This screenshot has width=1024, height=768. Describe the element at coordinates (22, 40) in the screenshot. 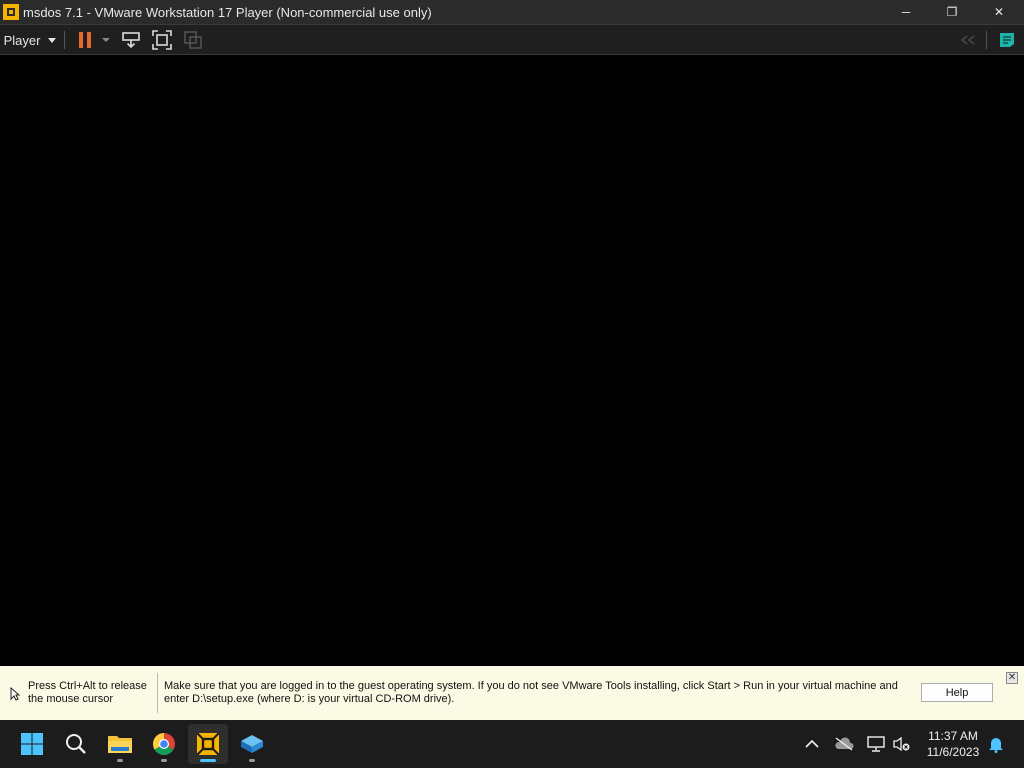

I see `player-menu-label: Player` at that location.